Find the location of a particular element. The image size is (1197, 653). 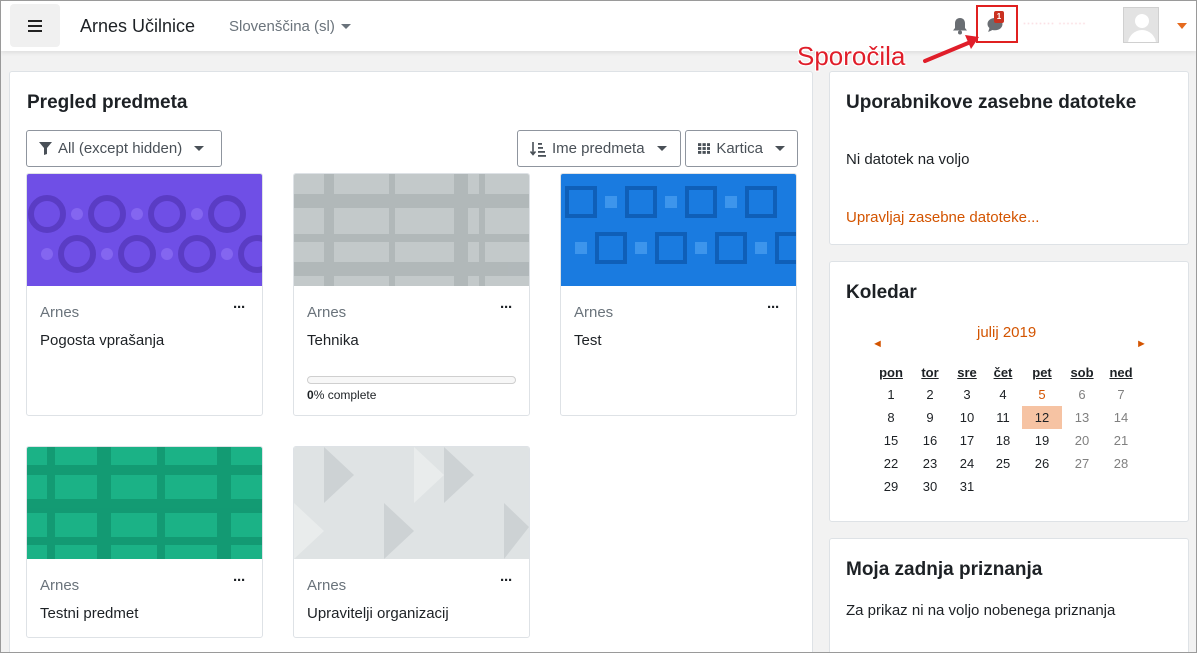

course-name-link: Test is located at coordinates (588, 340).